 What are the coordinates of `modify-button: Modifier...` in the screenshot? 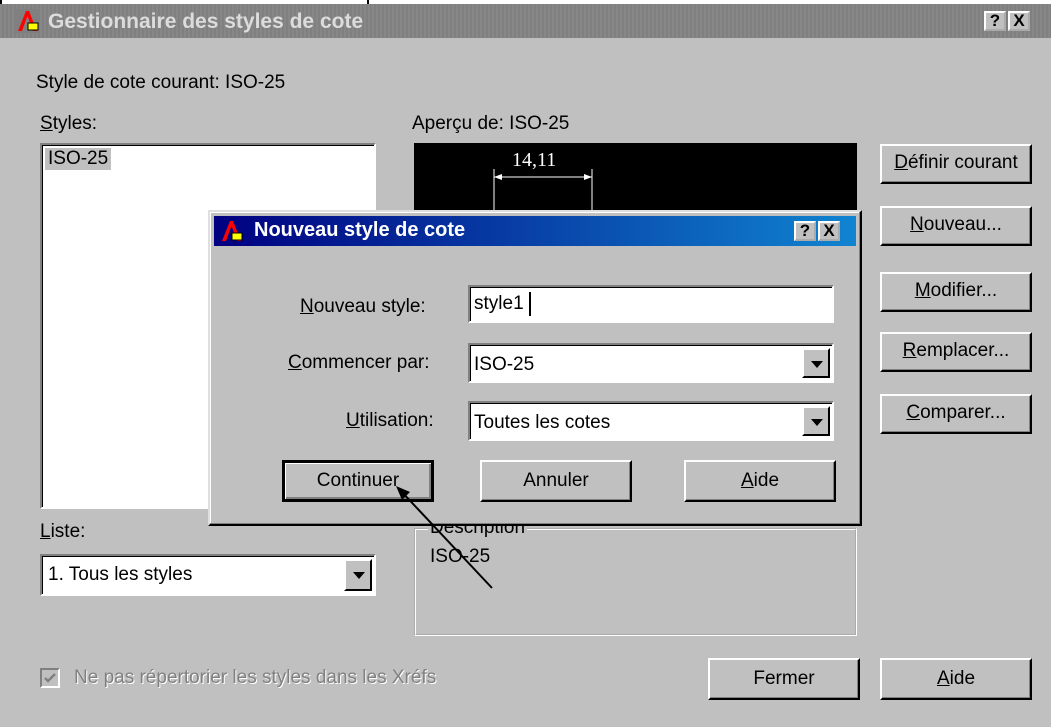 It's located at (956, 292).